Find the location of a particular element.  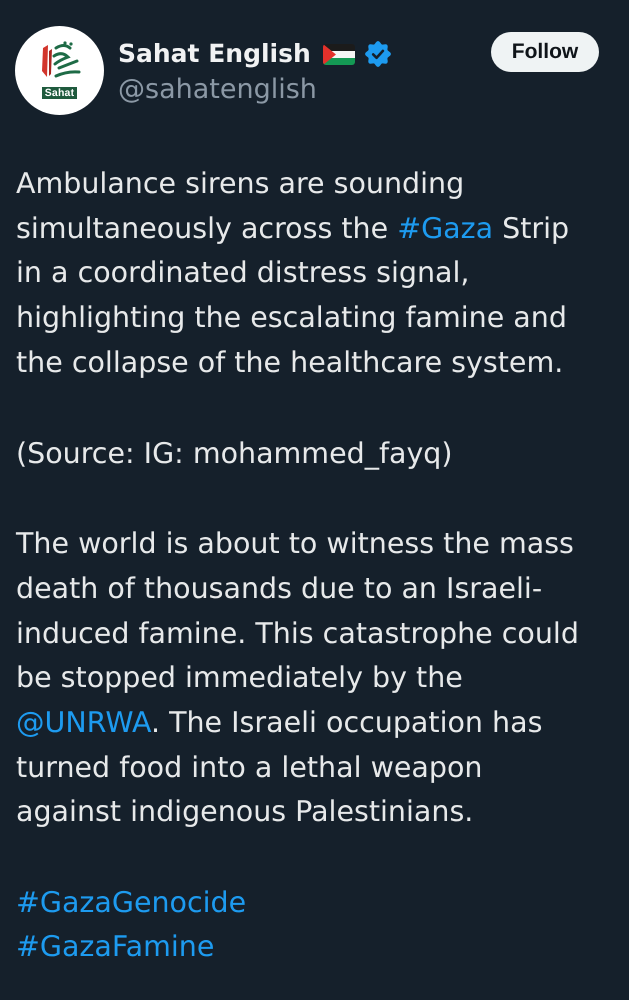

username: @sahatenglish is located at coordinates (218, 90).